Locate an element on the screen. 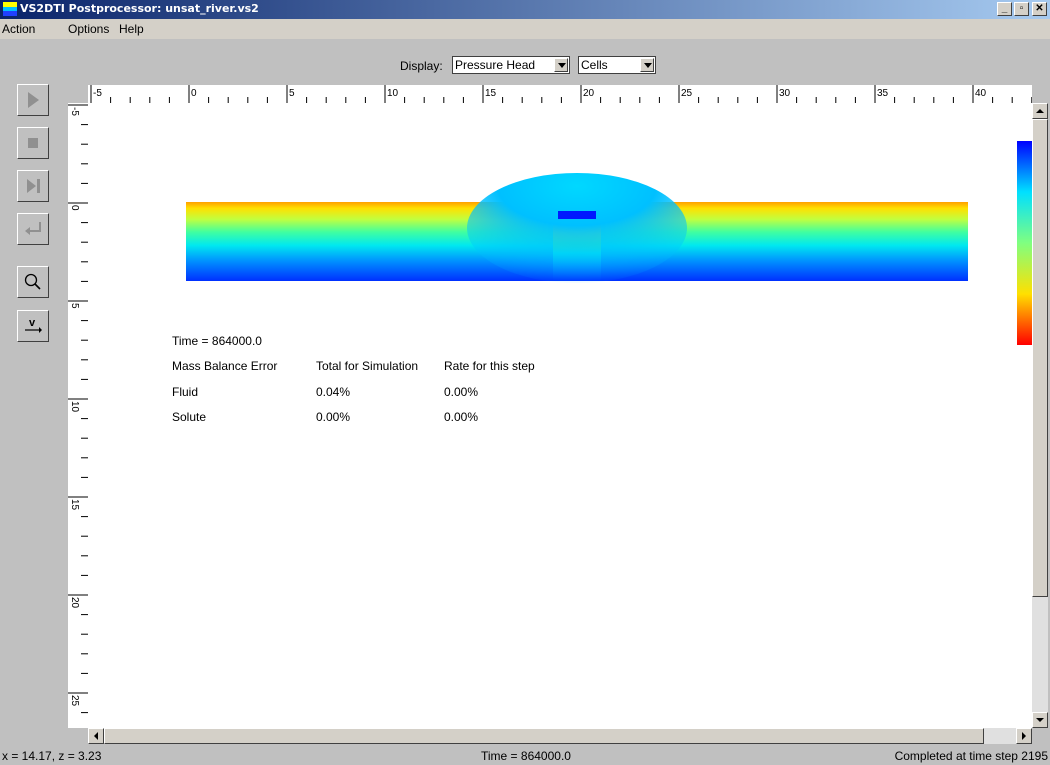 This screenshot has width=1050, height=765. horizontal-scroll-thumb is located at coordinates (544, 736).